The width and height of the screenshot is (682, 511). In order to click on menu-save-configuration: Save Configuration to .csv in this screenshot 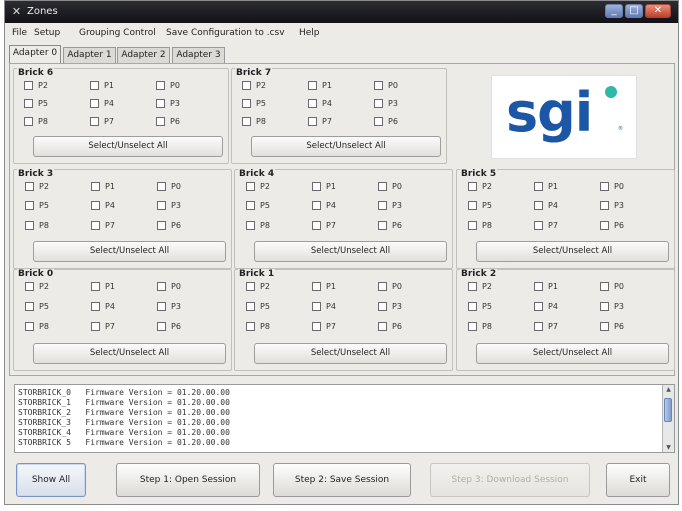, I will do `click(225, 33)`.